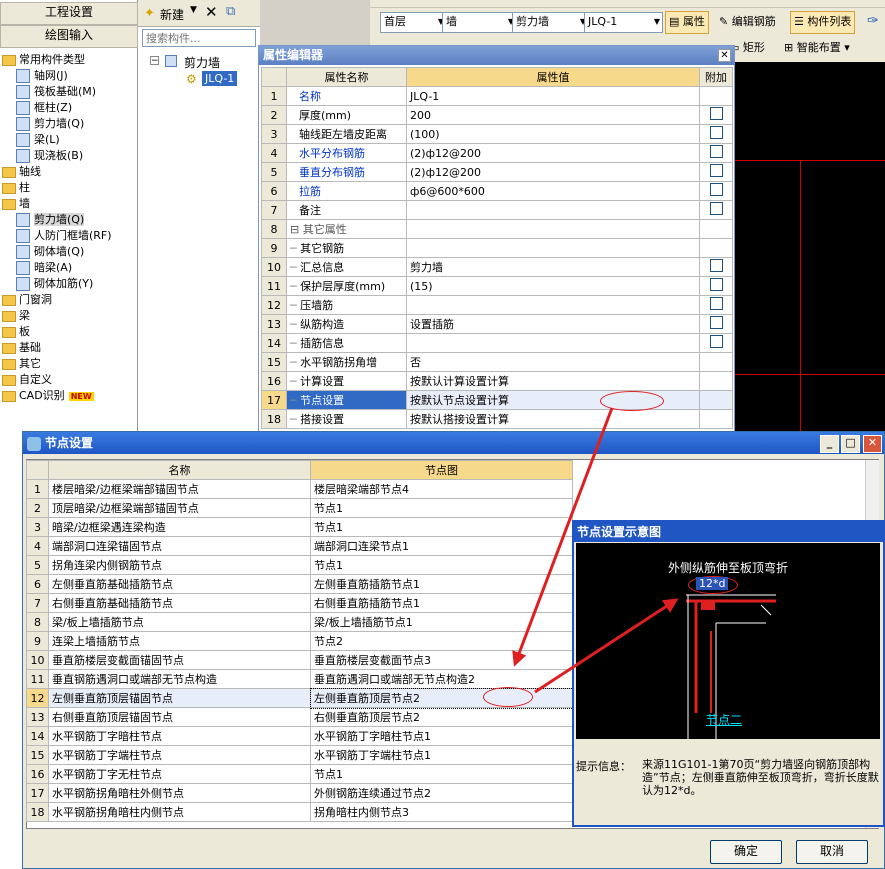 The width and height of the screenshot is (885, 869). What do you see at coordinates (441, 584) in the screenshot?
I see `node-value: 左侧垂直筋插筋节点1` at bounding box center [441, 584].